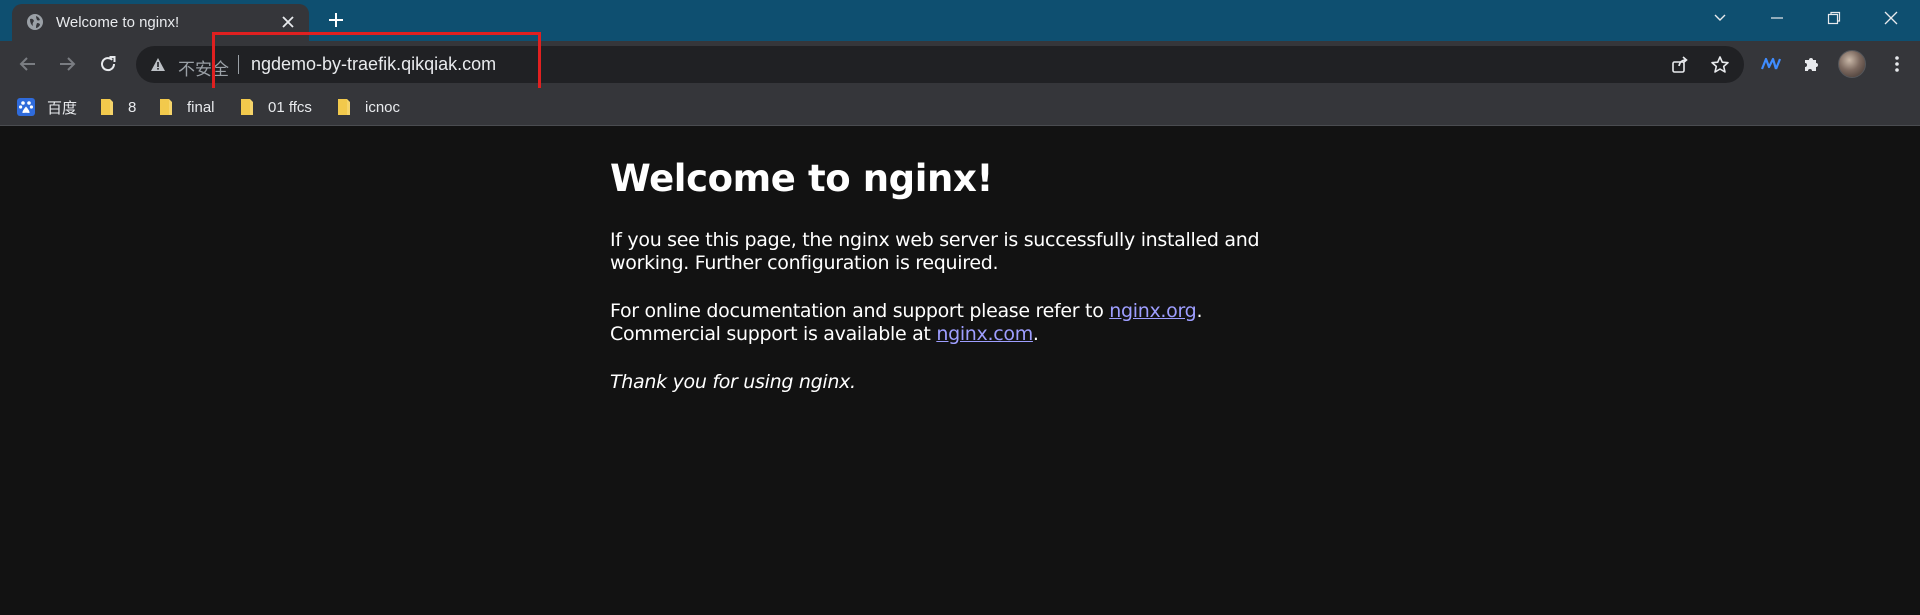 The height and width of the screenshot is (615, 1920). What do you see at coordinates (773, 334) in the screenshot?
I see `commercial-text: Commercial support is available at` at bounding box center [773, 334].